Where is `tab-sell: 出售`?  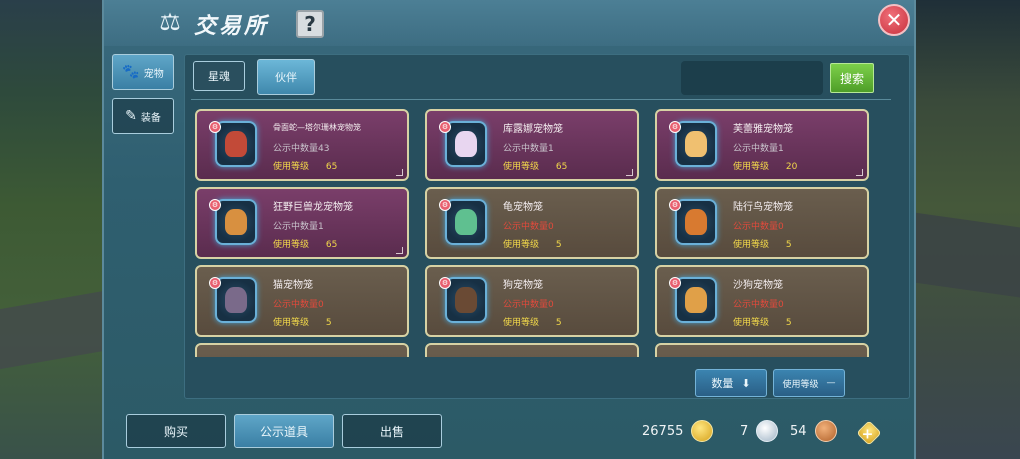
tab-sell: 出售 is located at coordinates (392, 431).